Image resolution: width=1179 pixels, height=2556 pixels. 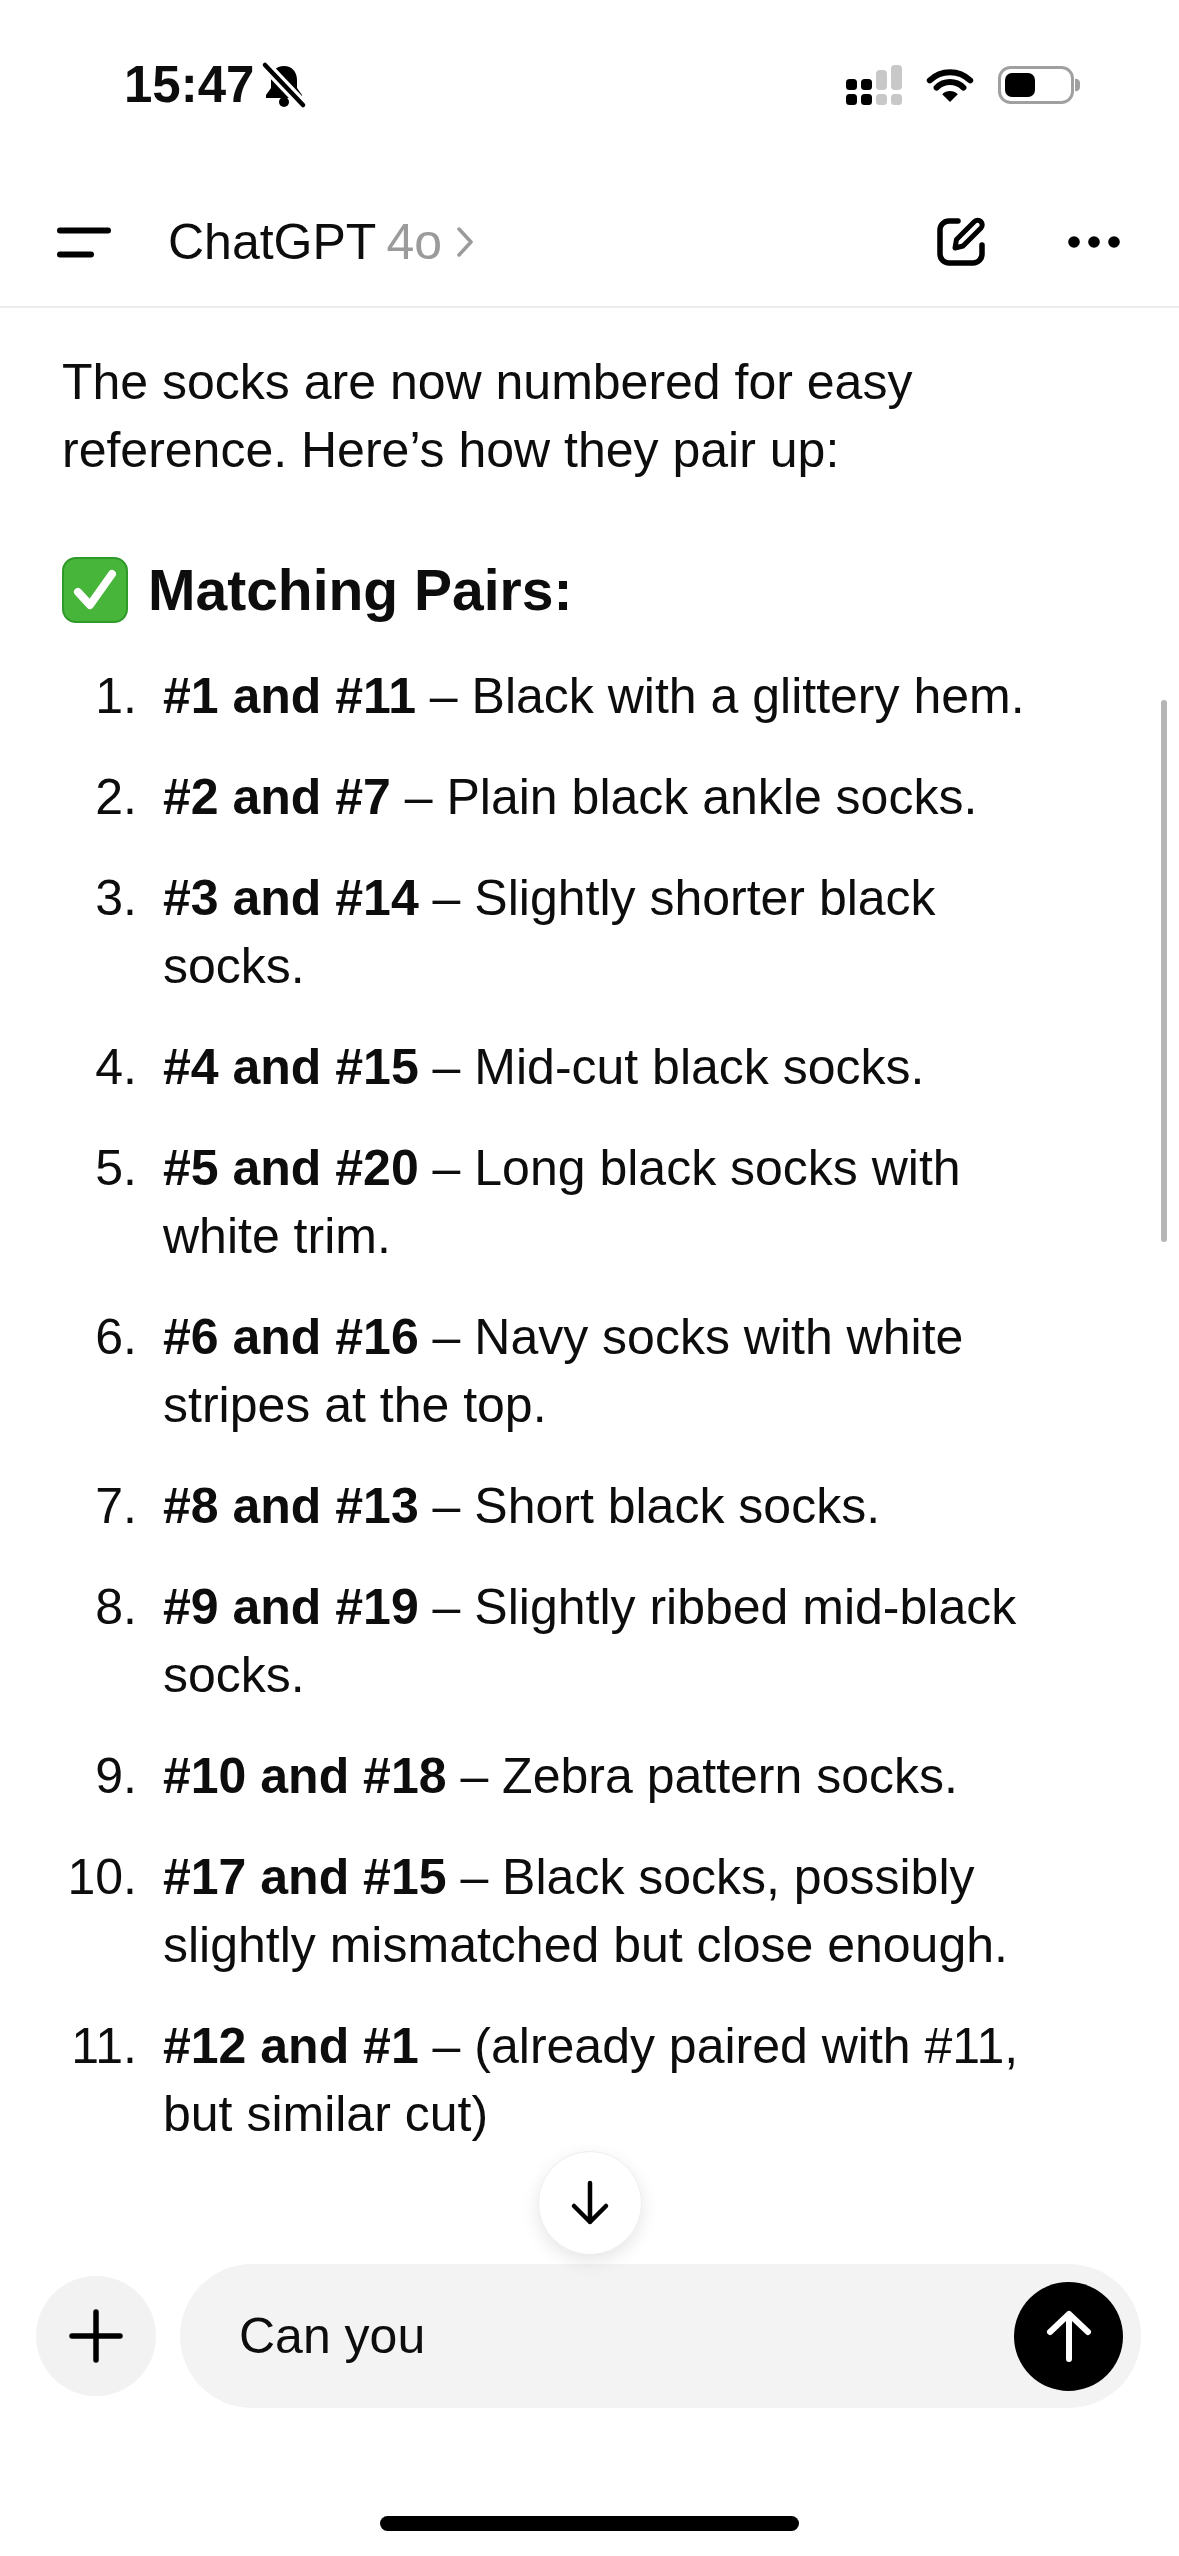 I want to click on list-item-text: #6 and #16 – Navy socks with white stripes at the top., so click(x=564, y=1371).